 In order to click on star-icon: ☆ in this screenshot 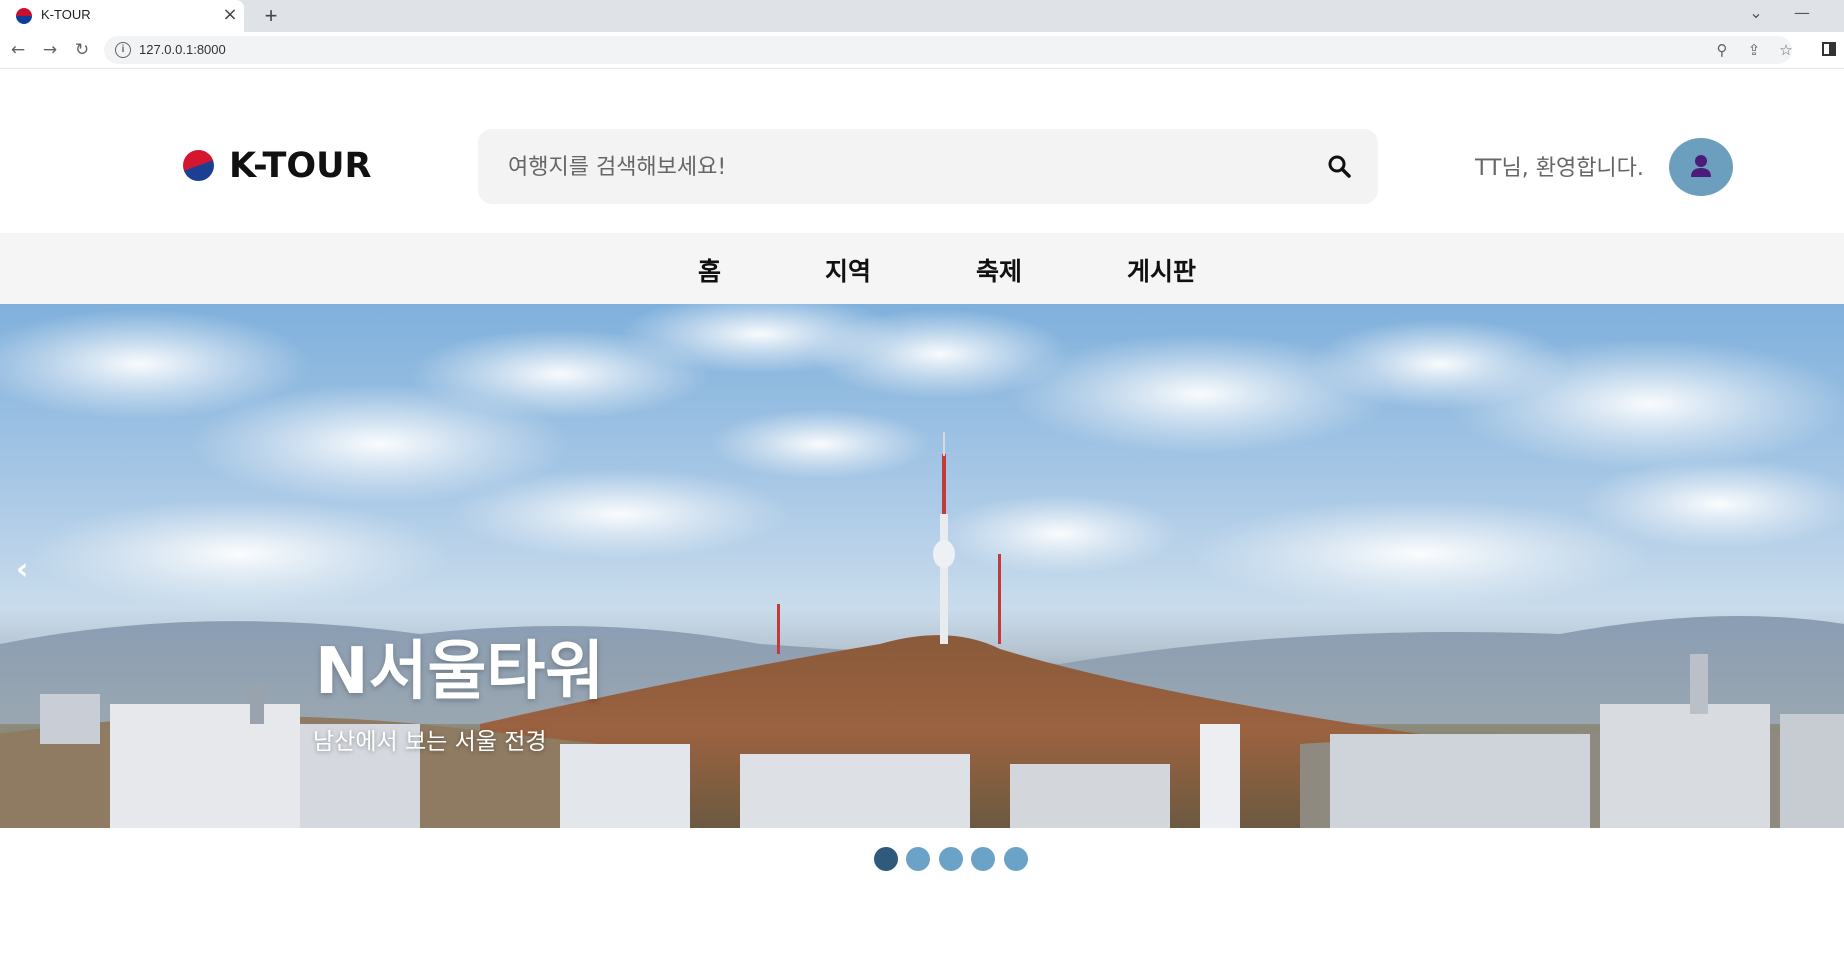, I will do `click(1786, 50)`.